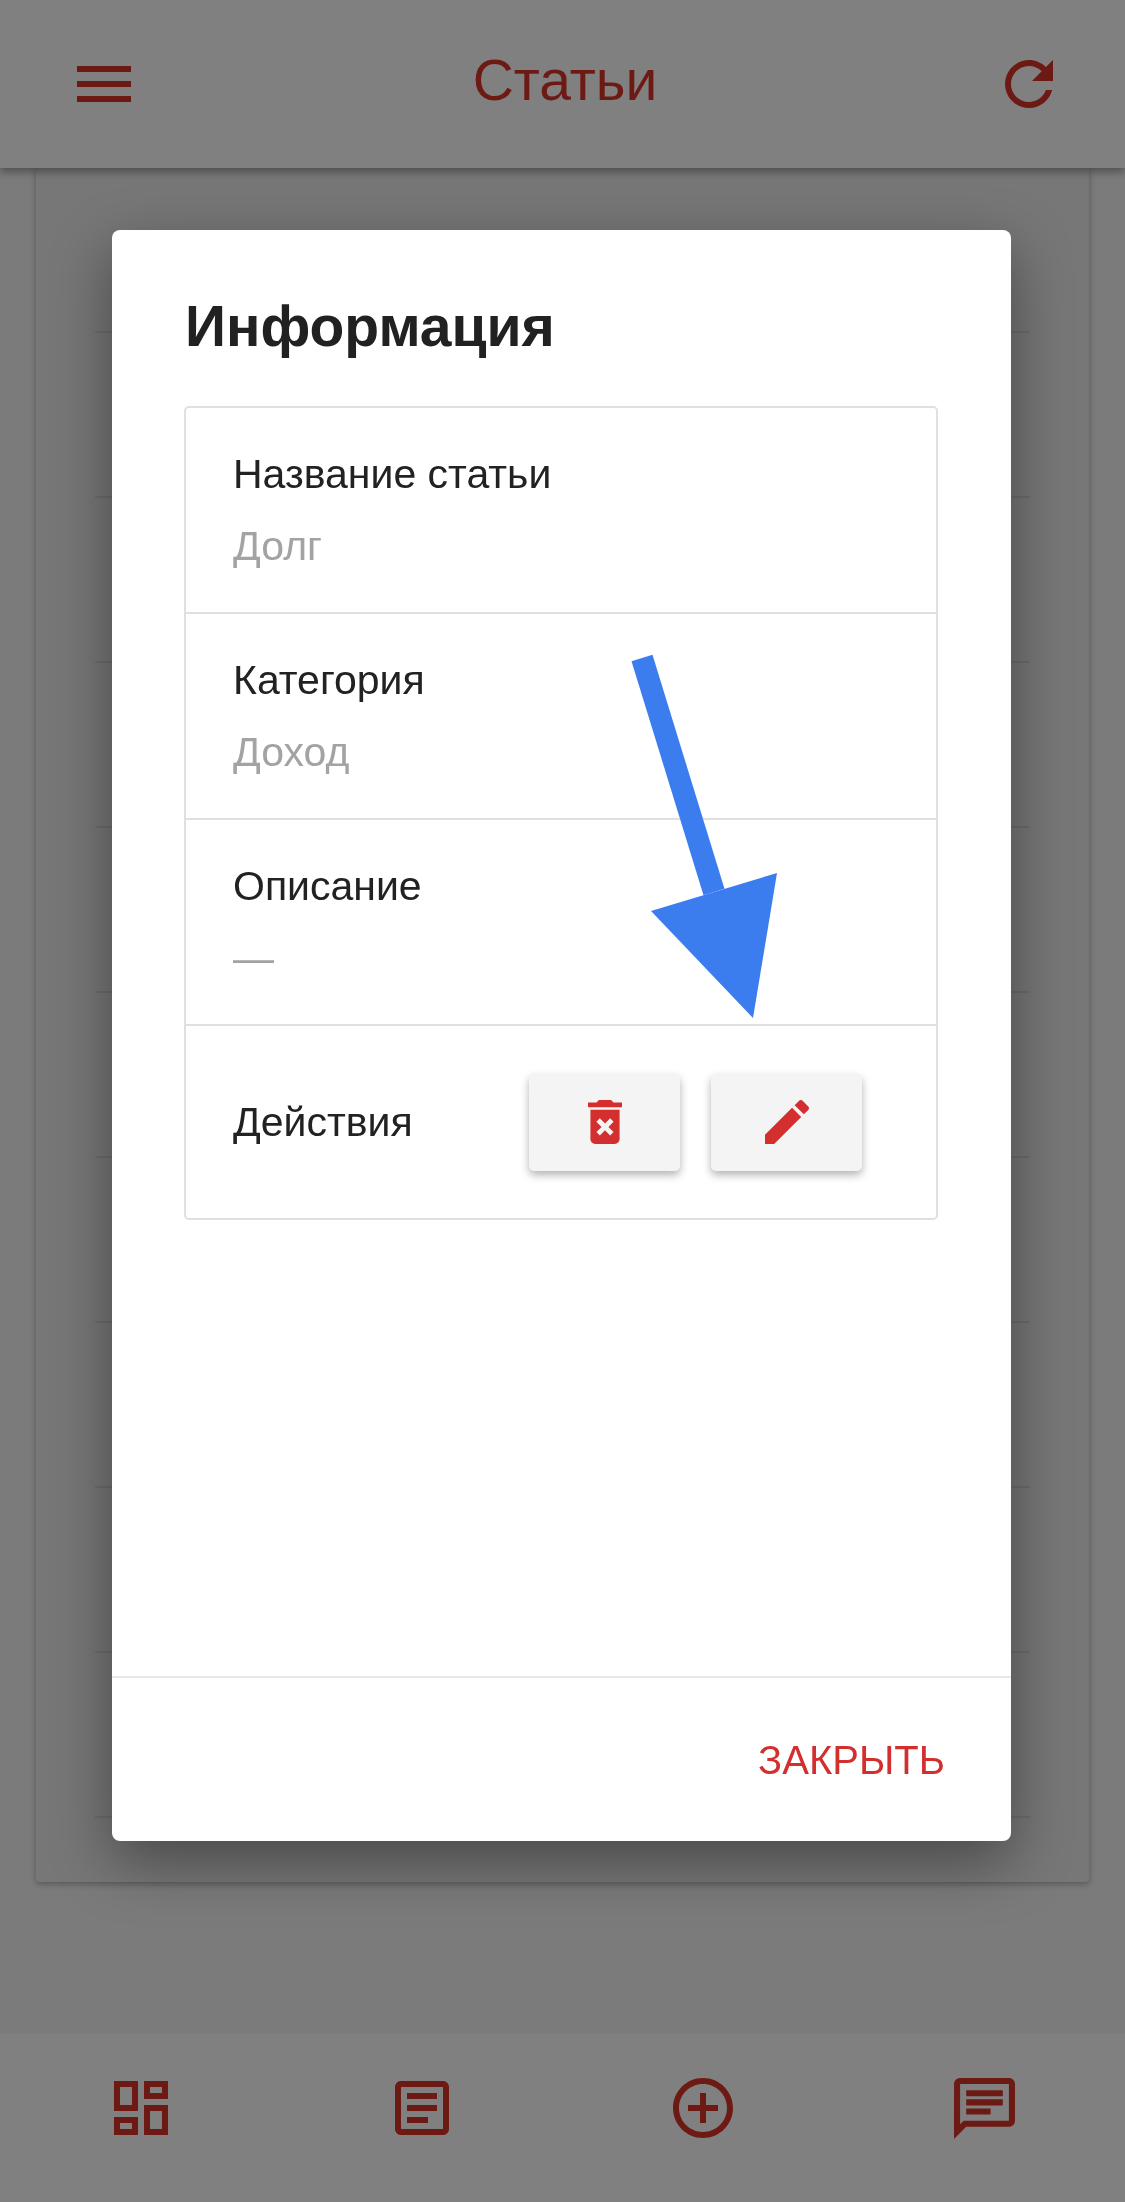  What do you see at coordinates (104, 84) in the screenshot?
I see `menu-icon` at bounding box center [104, 84].